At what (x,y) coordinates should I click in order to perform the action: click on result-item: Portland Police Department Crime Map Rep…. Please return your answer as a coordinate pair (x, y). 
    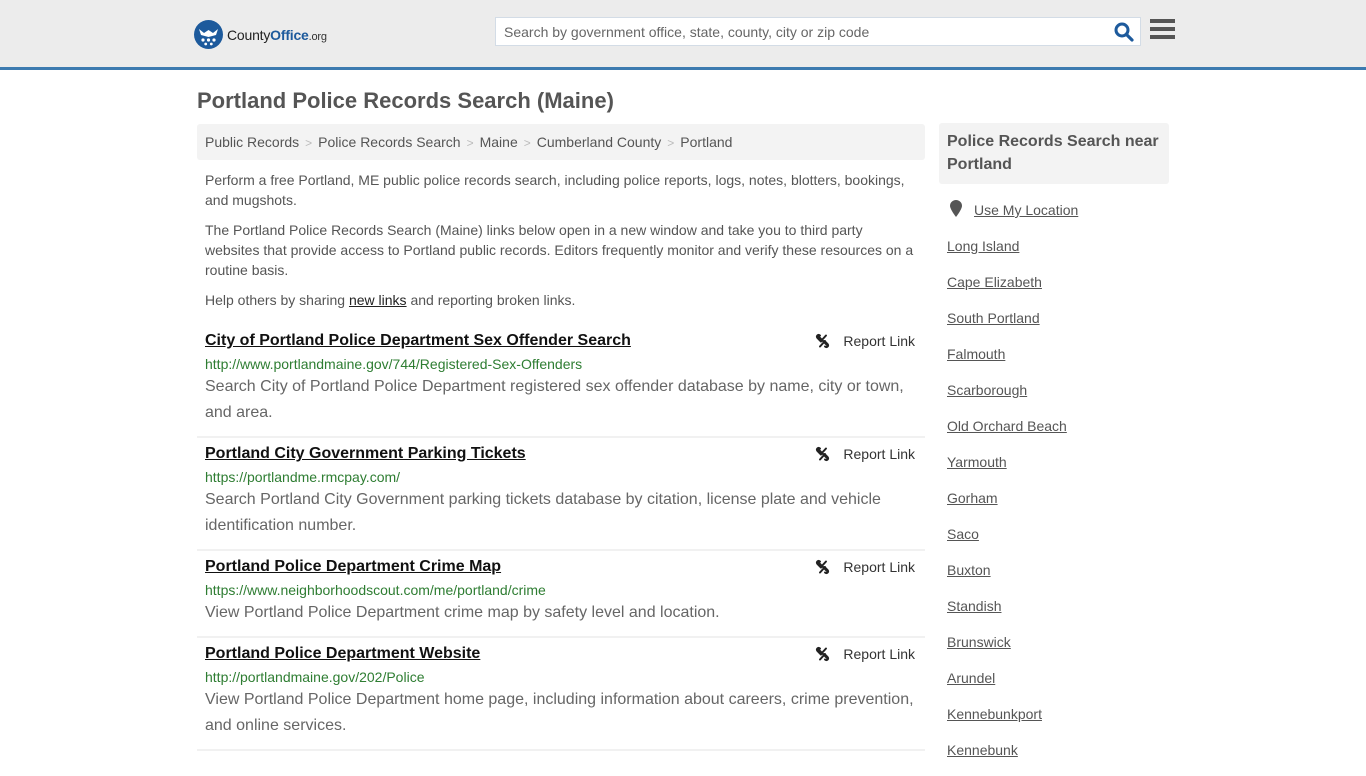
    Looking at the image, I should click on (561, 594).